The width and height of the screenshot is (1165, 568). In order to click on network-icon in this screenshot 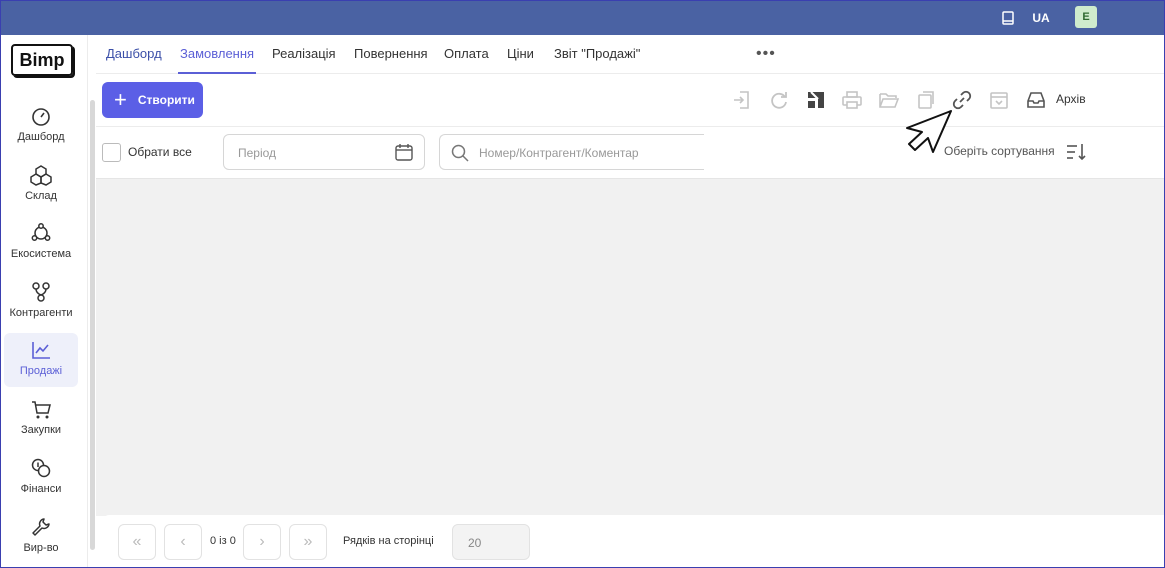, I will do `click(41, 292)`.